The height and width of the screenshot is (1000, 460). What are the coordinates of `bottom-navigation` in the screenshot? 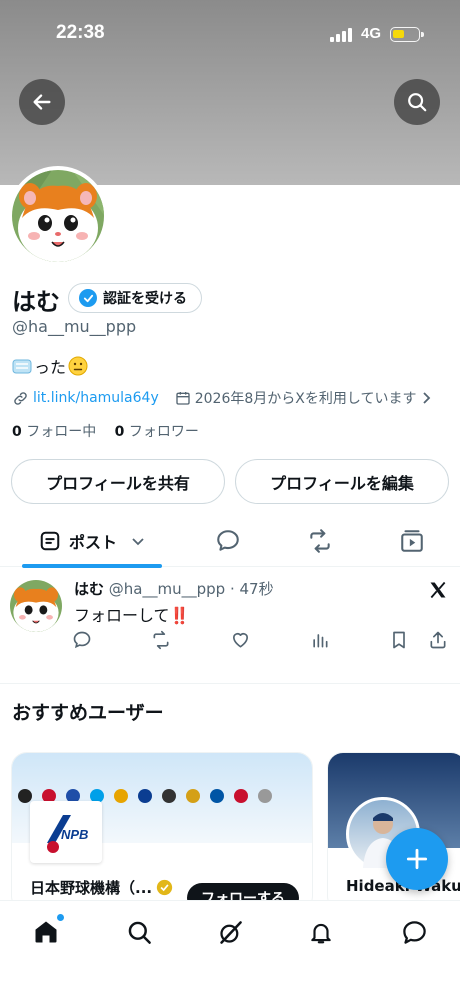 It's located at (230, 931).